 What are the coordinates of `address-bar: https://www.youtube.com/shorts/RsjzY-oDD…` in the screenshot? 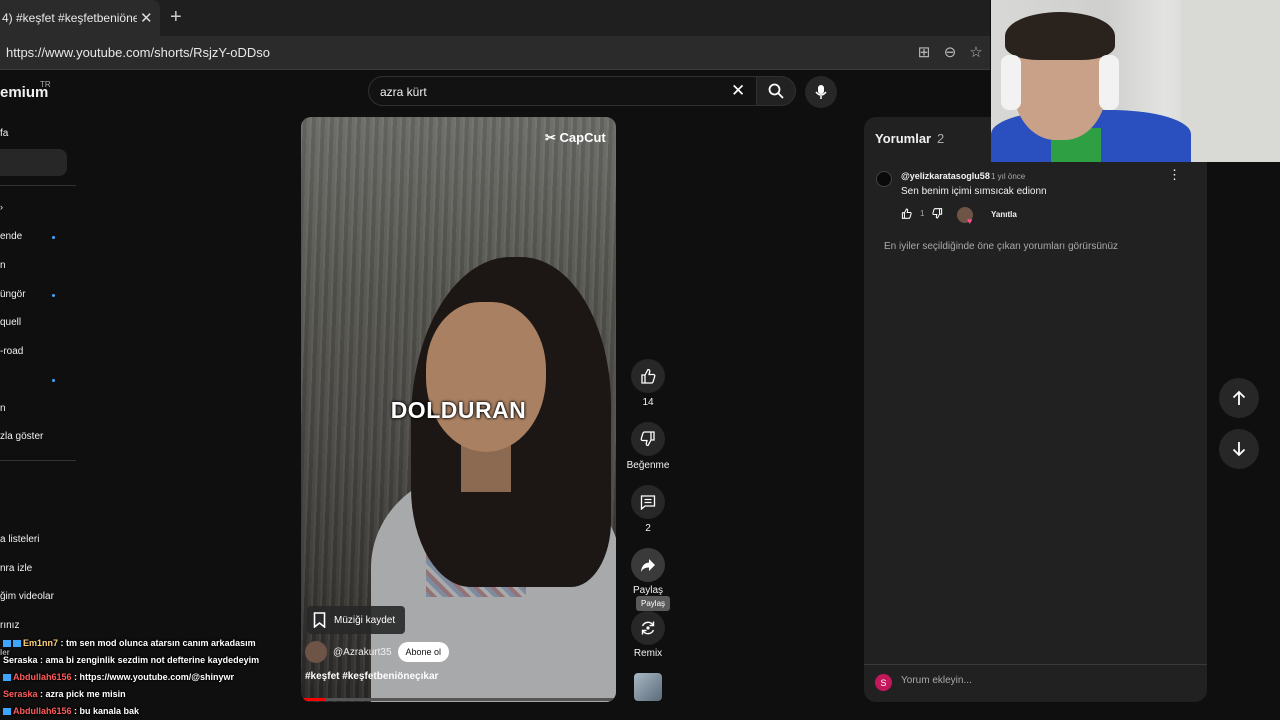 It's located at (495, 53).